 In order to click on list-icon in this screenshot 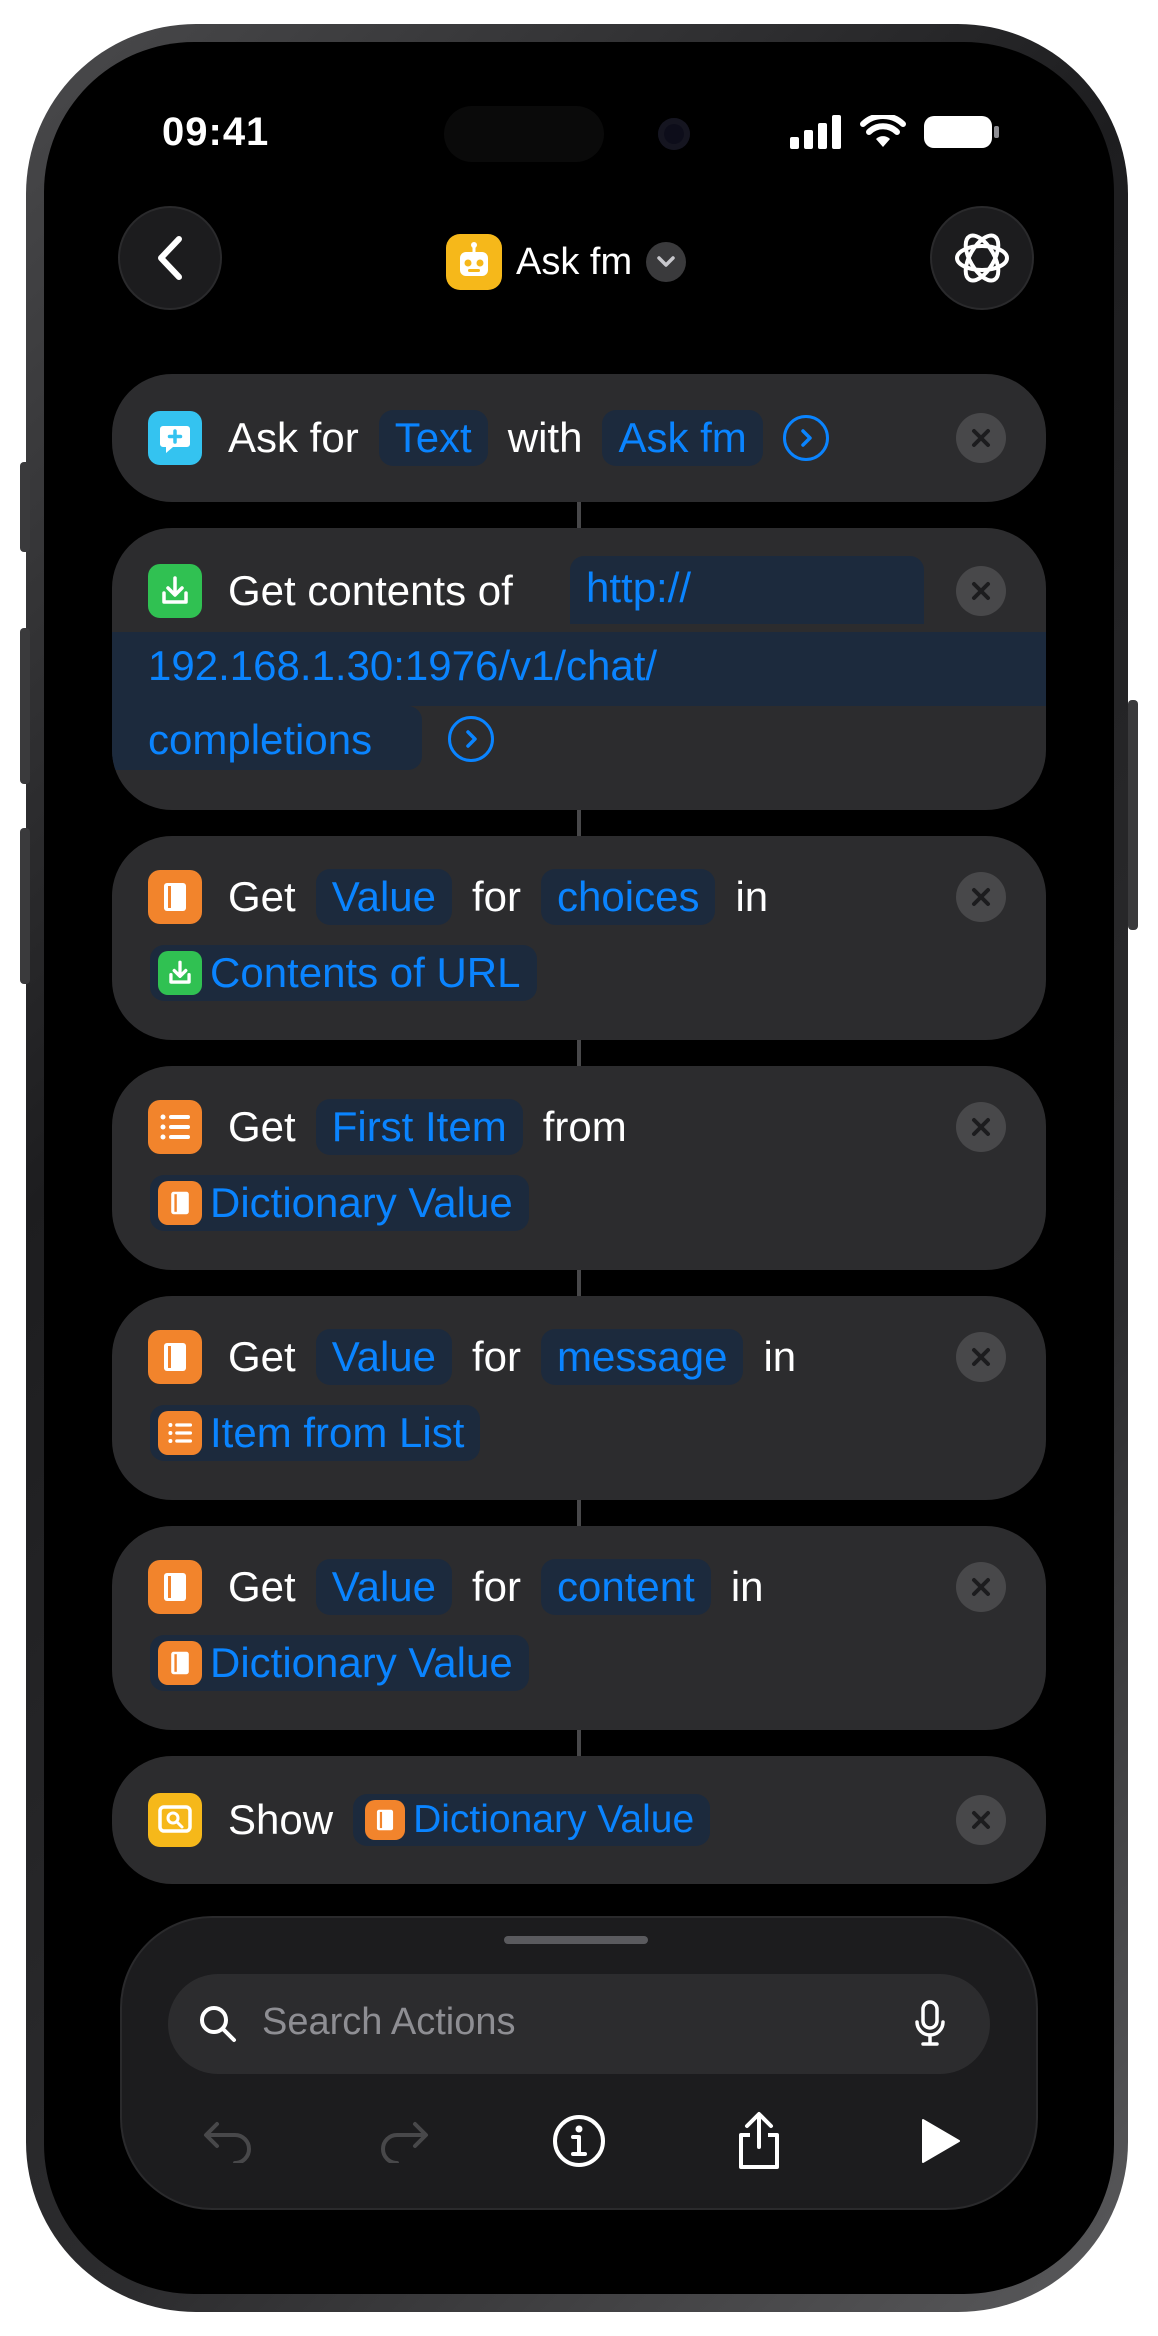, I will do `click(175, 1127)`.